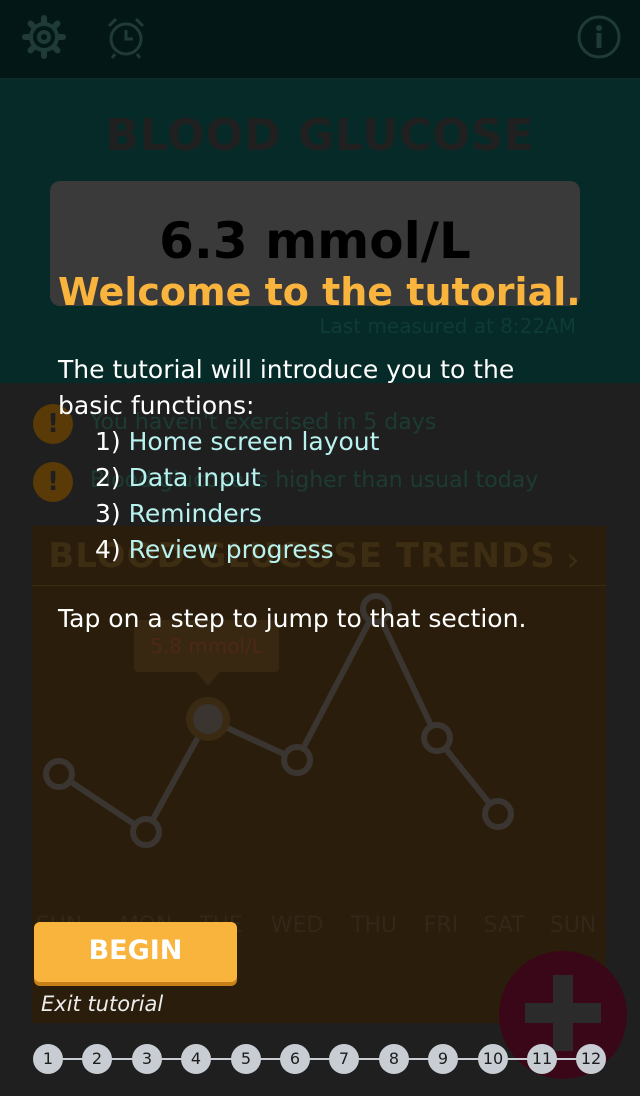 The height and width of the screenshot is (1096, 640). I want to click on step-number: 1), so click(108, 441).